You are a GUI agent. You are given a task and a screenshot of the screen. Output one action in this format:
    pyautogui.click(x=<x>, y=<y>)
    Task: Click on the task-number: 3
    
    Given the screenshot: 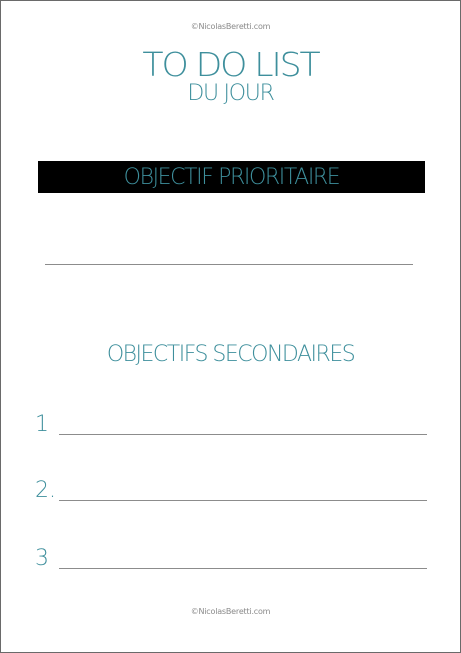 What is the action you would take?
    pyautogui.click(x=42, y=558)
    